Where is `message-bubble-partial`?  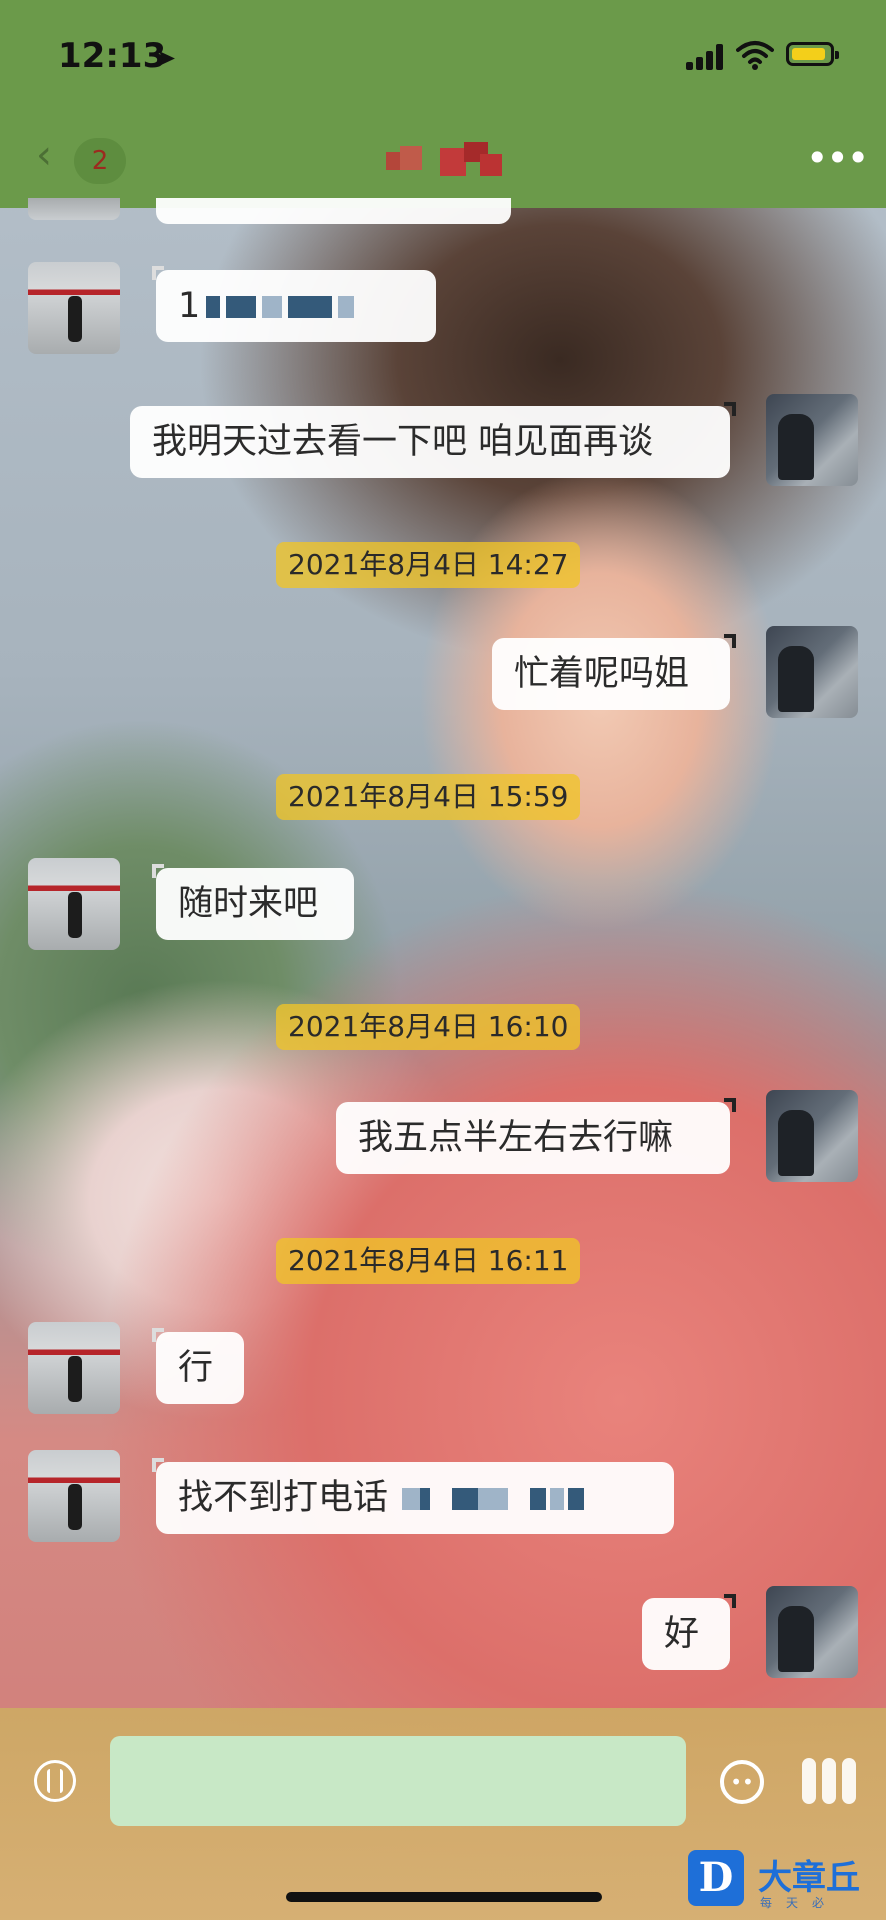
message-bubble-partial is located at coordinates (333, 211).